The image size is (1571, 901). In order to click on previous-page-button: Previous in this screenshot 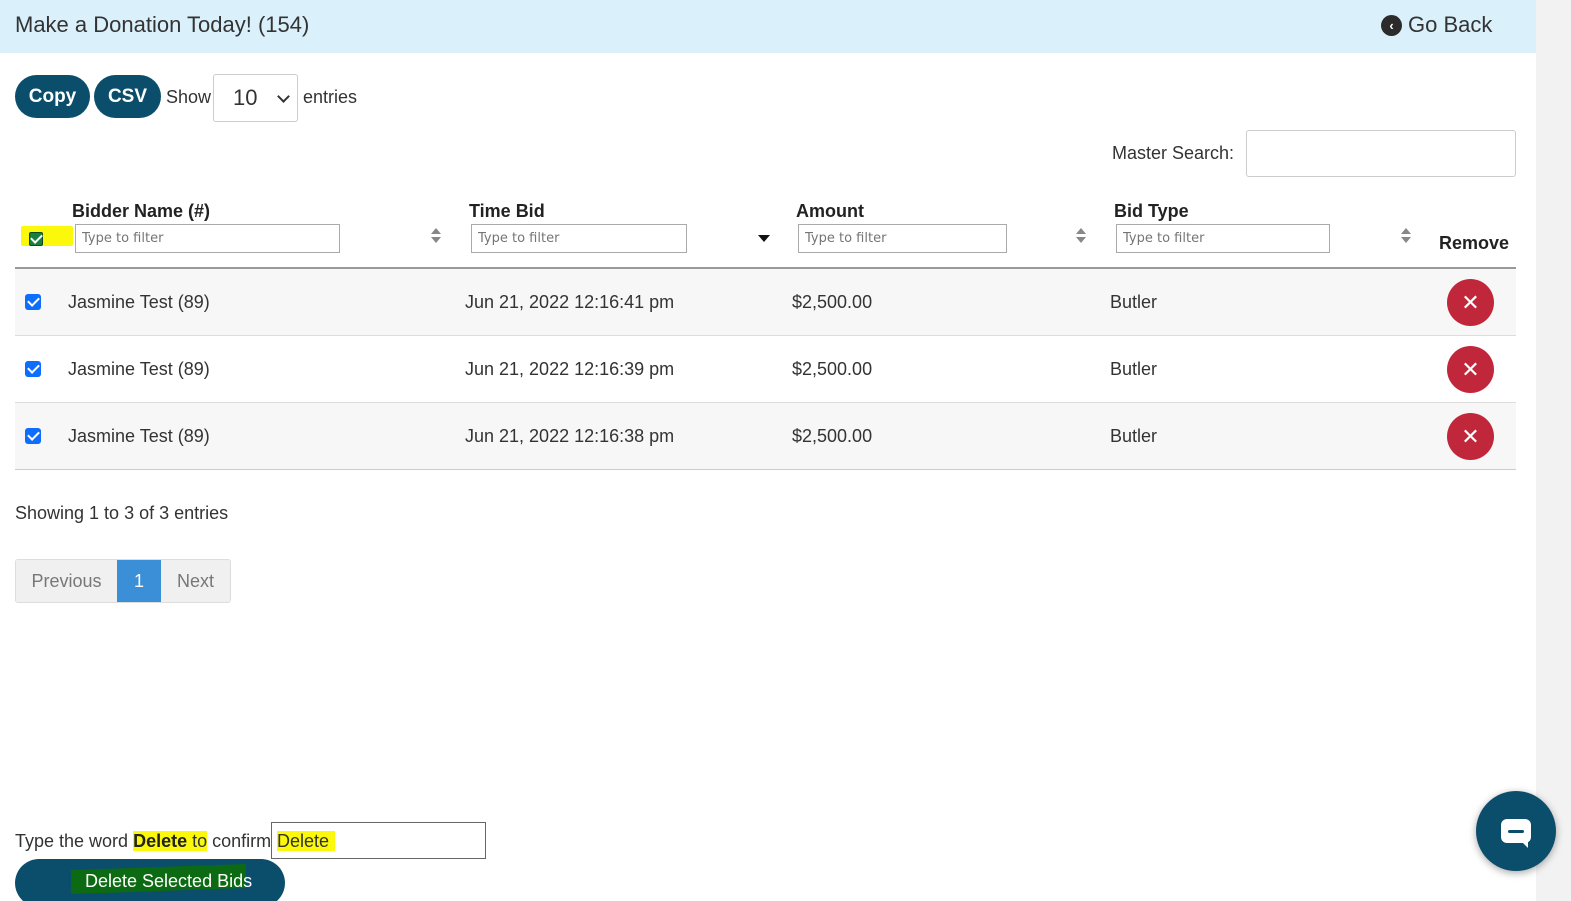, I will do `click(66, 581)`.